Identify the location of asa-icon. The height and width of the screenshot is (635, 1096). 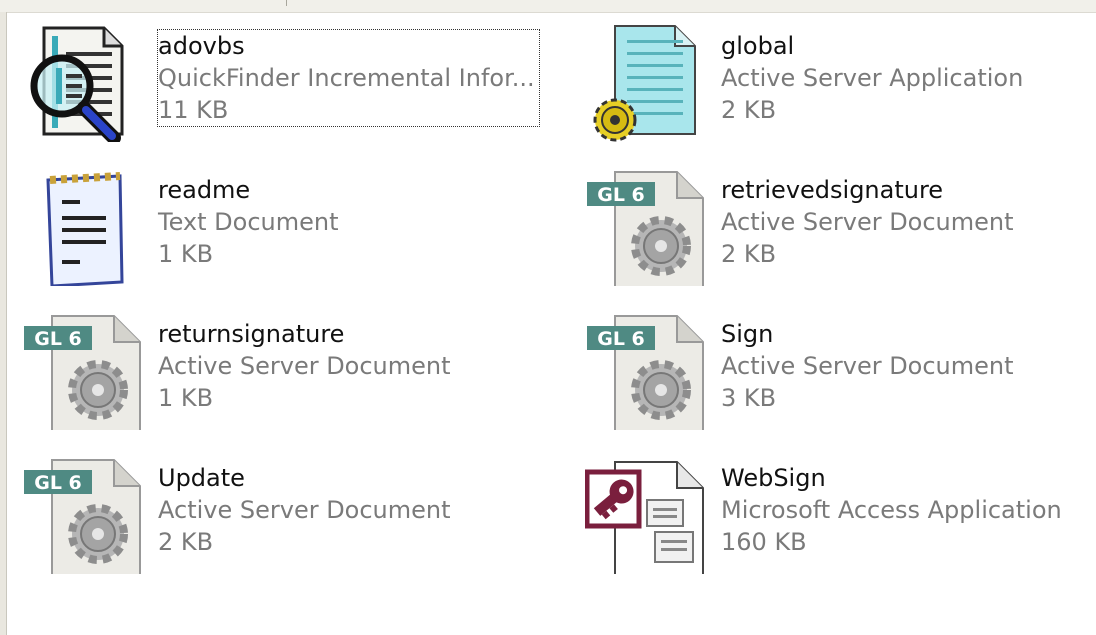
(645, 82).